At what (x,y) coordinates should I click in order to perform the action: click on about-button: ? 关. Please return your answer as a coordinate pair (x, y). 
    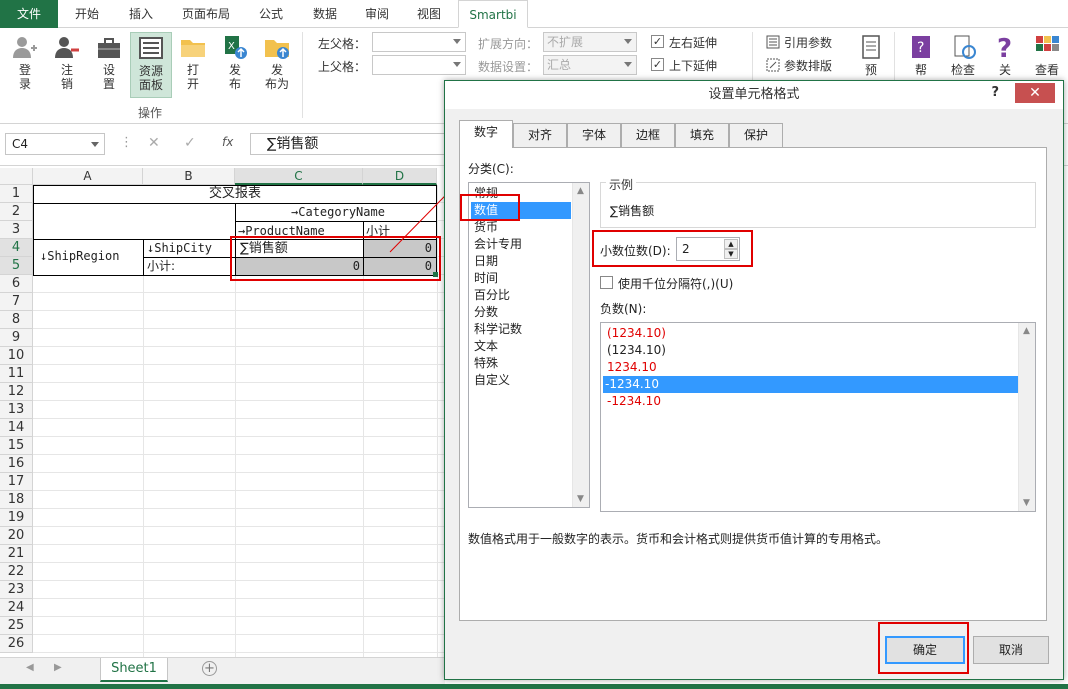
    Looking at the image, I should click on (1005, 55).